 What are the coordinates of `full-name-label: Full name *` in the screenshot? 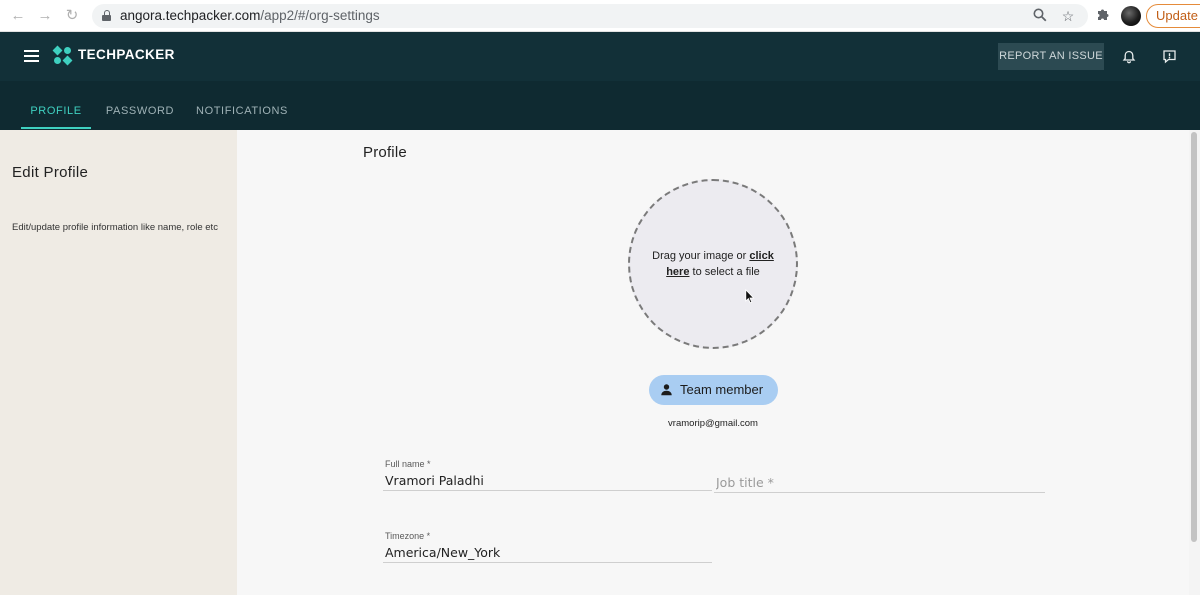 It's located at (408, 464).